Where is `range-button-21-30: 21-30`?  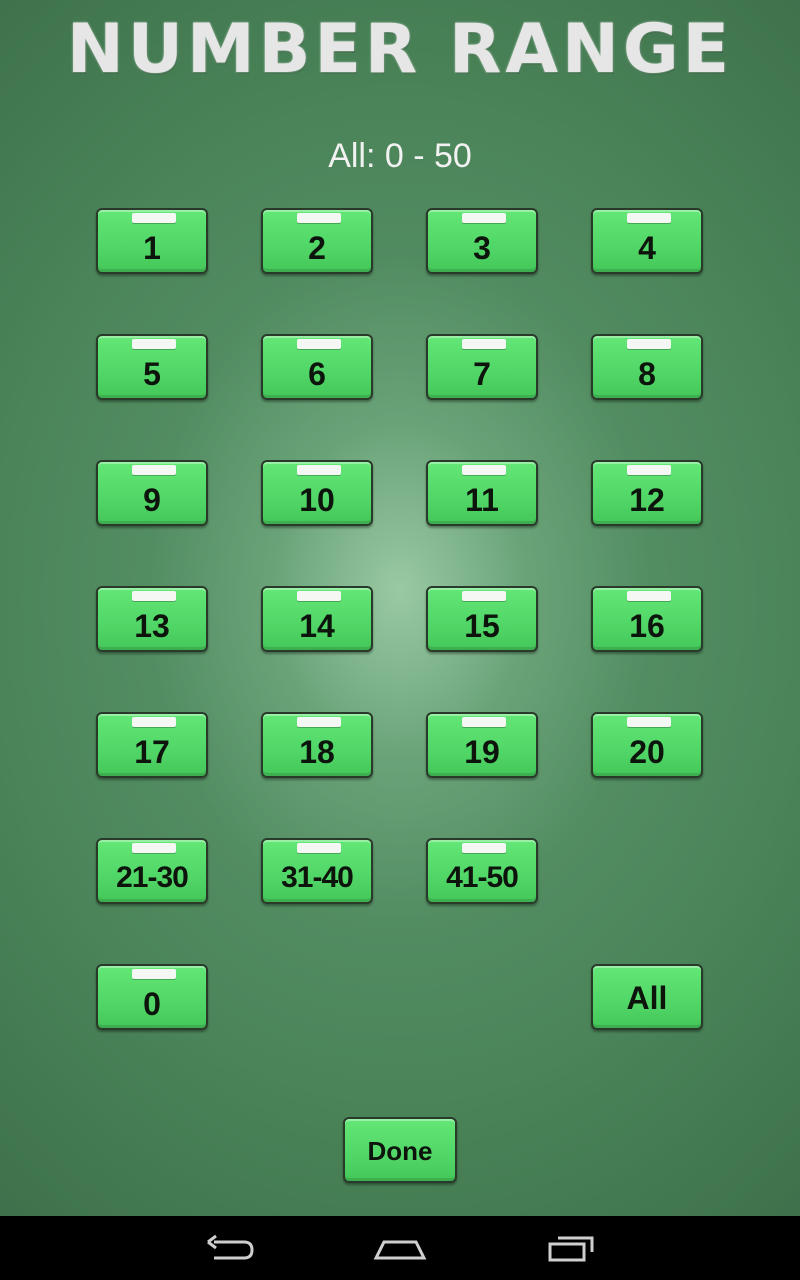 range-button-21-30: 21-30 is located at coordinates (152, 871).